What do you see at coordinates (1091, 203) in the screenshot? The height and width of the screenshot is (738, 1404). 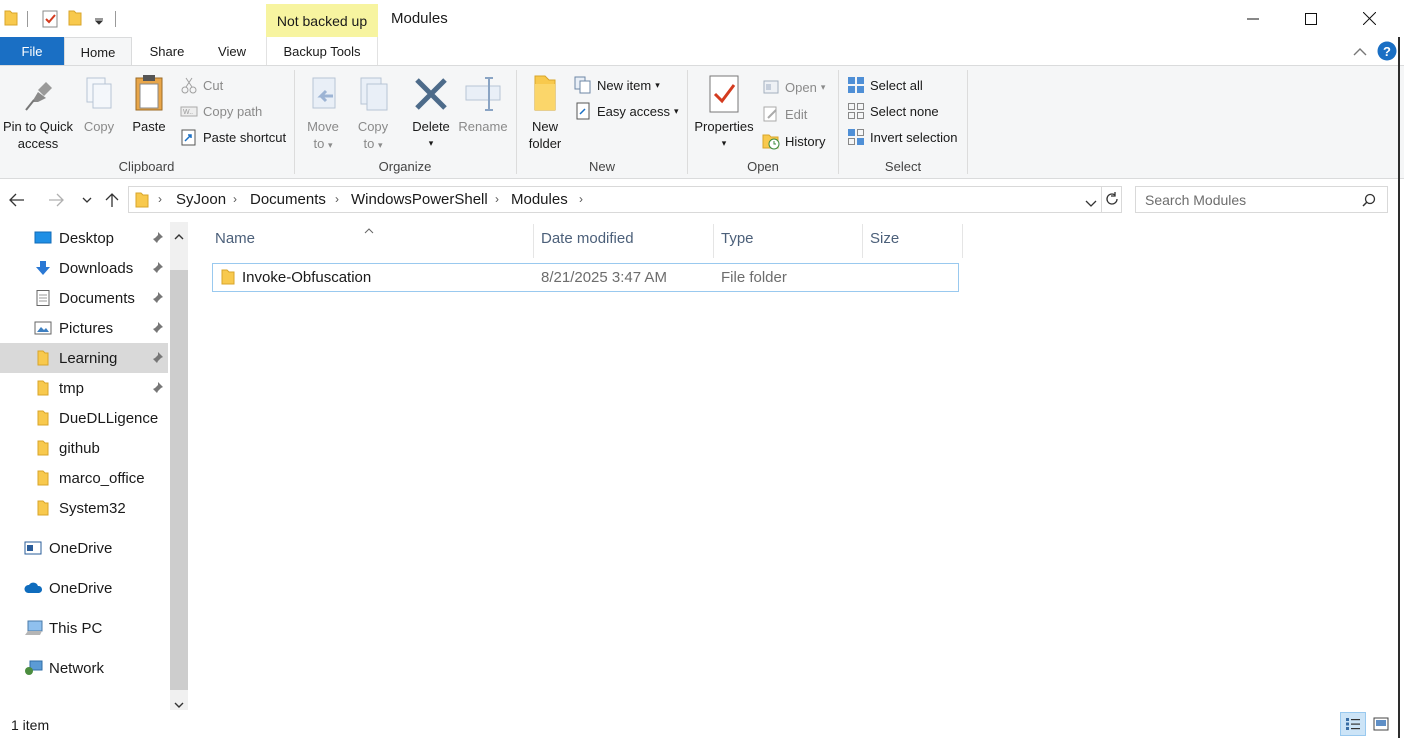 I see `address-dropdown-icon` at bounding box center [1091, 203].